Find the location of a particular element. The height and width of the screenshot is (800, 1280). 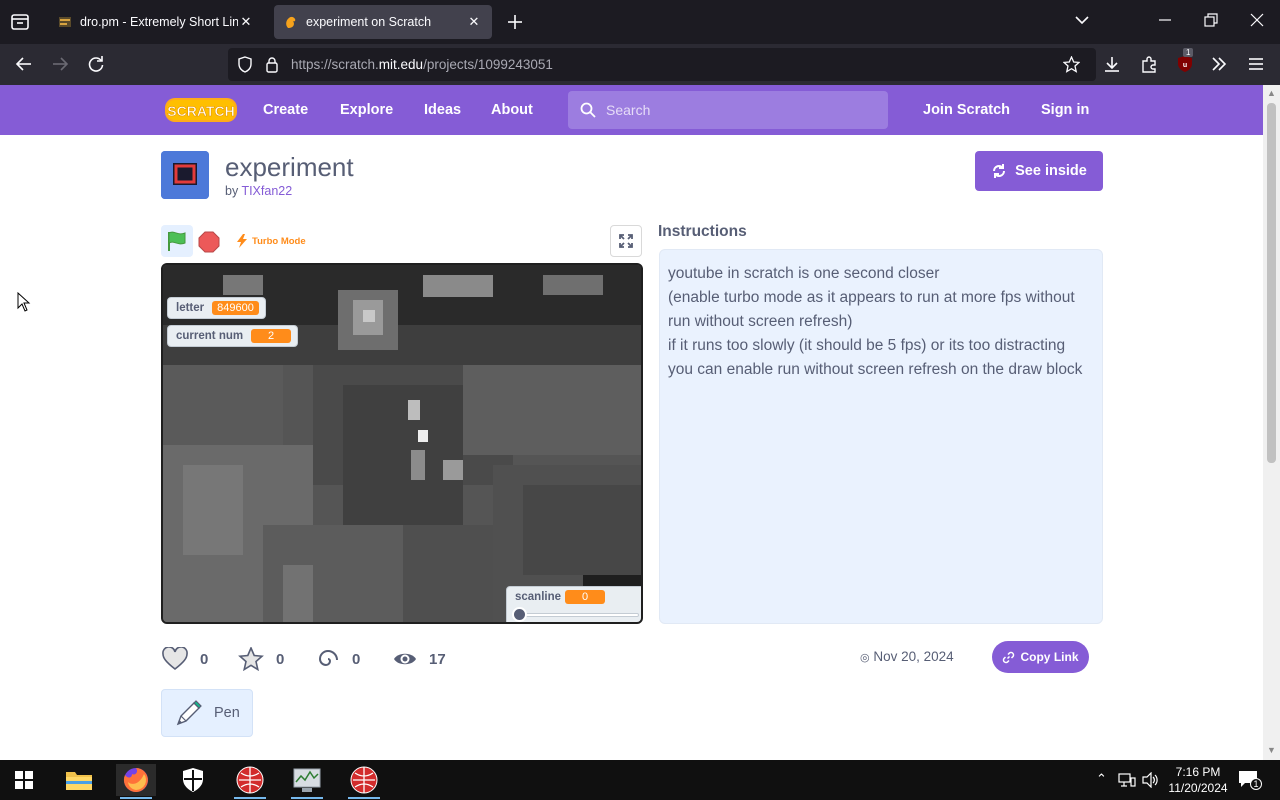

scanline-slider-handle is located at coordinates (519, 614).